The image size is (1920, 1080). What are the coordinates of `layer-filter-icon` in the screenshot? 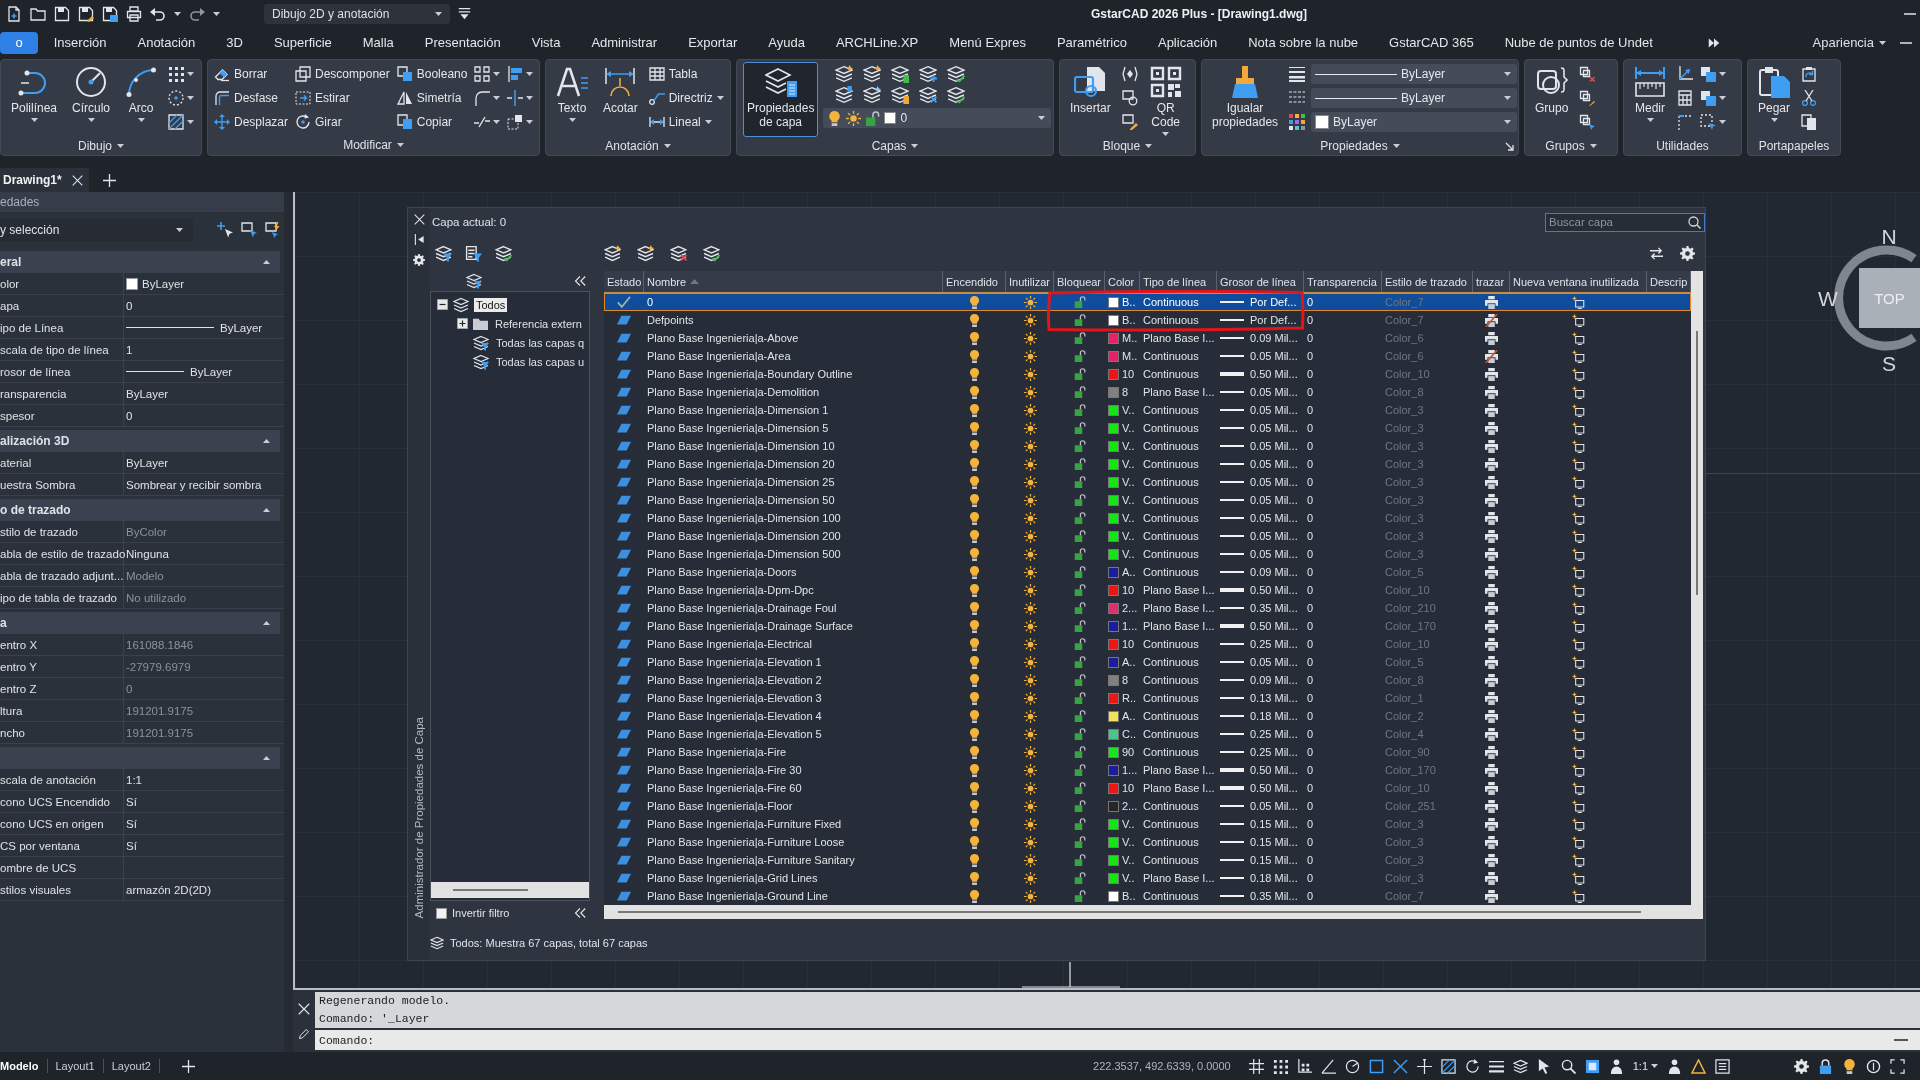 It's located at (474, 281).